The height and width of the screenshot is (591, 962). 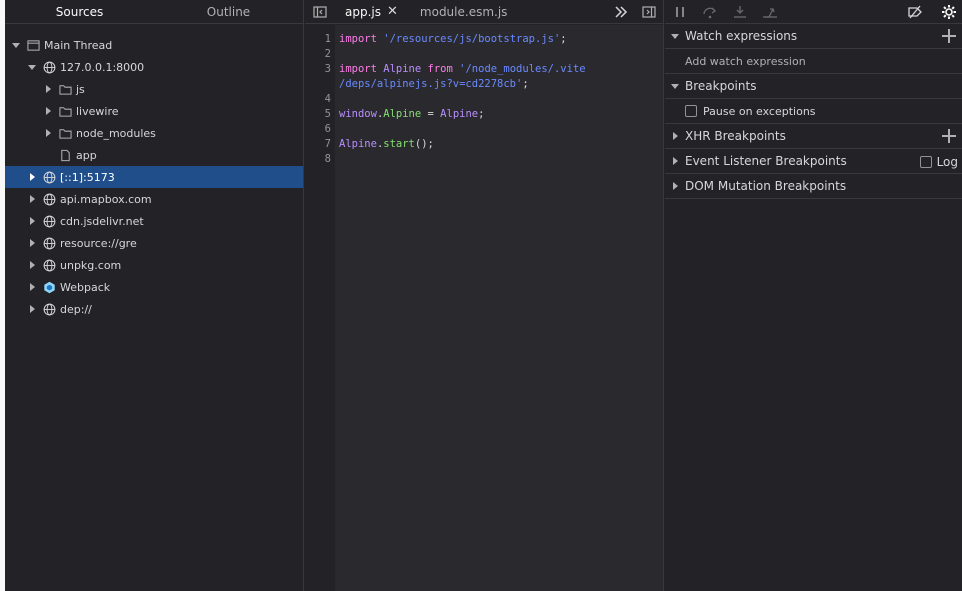 I want to click on code-line: 7 Alpine.start();, so click(x=484, y=144).